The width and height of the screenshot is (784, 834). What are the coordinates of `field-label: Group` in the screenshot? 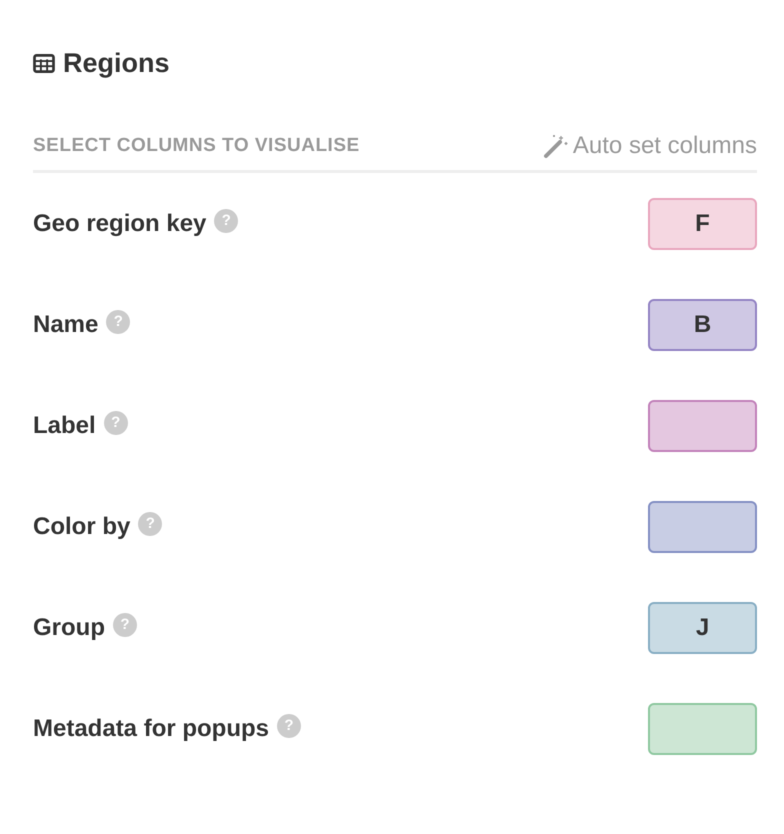 It's located at (69, 628).